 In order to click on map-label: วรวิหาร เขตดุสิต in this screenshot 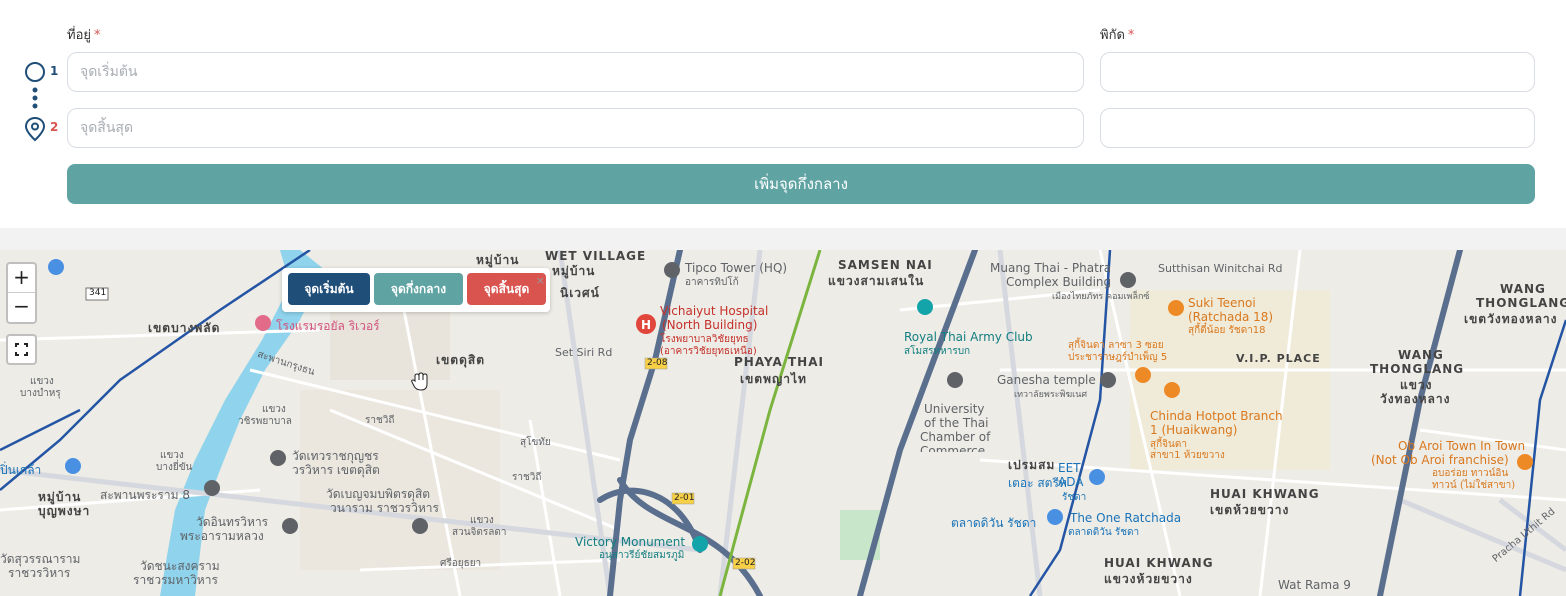, I will do `click(336, 470)`.